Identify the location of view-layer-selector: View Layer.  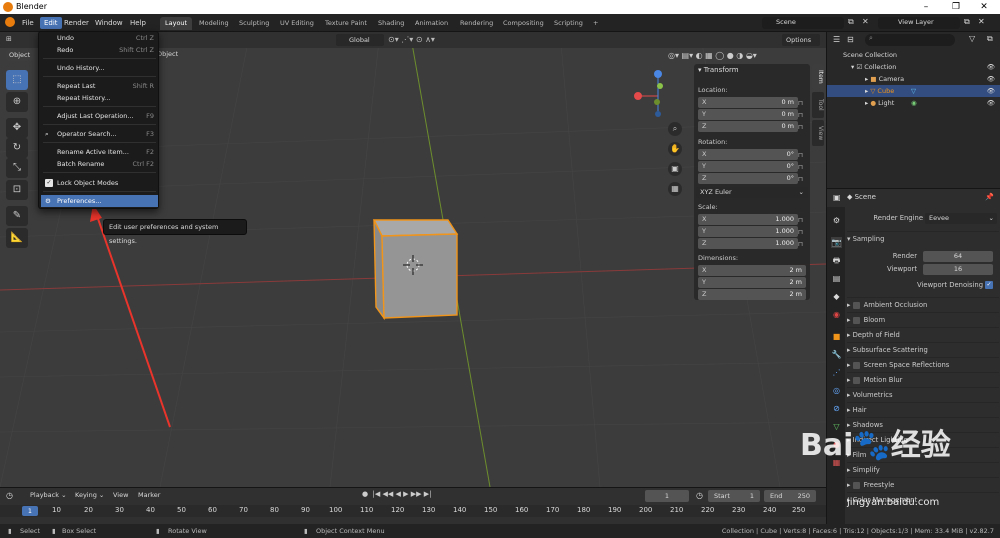
(919, 23).